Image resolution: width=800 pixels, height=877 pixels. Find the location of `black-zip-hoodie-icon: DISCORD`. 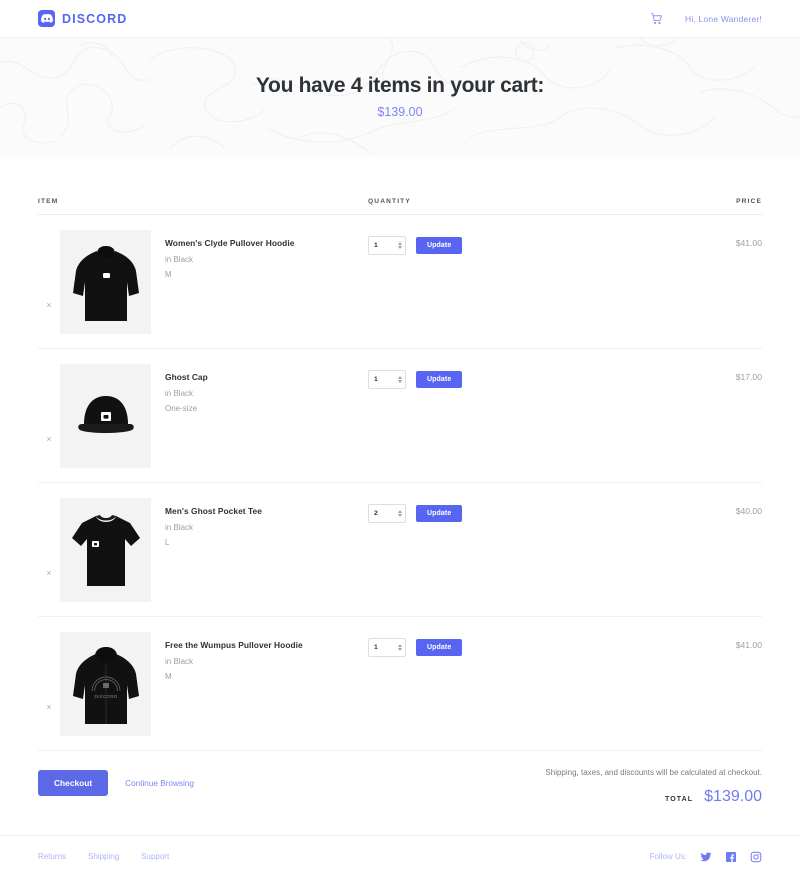

black-zip-hoodie-icon: DISCORD is located at coordinates (105, 685).